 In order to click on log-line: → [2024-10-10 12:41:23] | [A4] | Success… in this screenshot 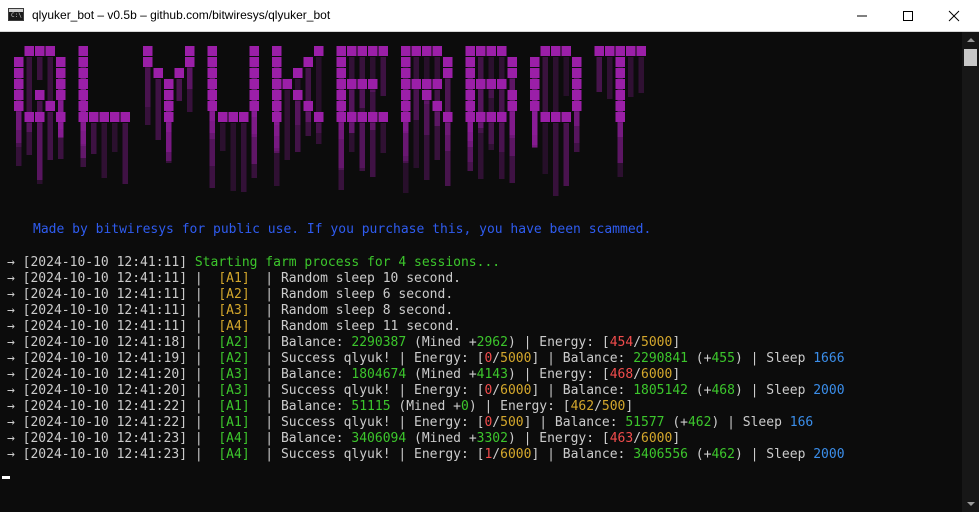, I will do `click(426, 455)`.